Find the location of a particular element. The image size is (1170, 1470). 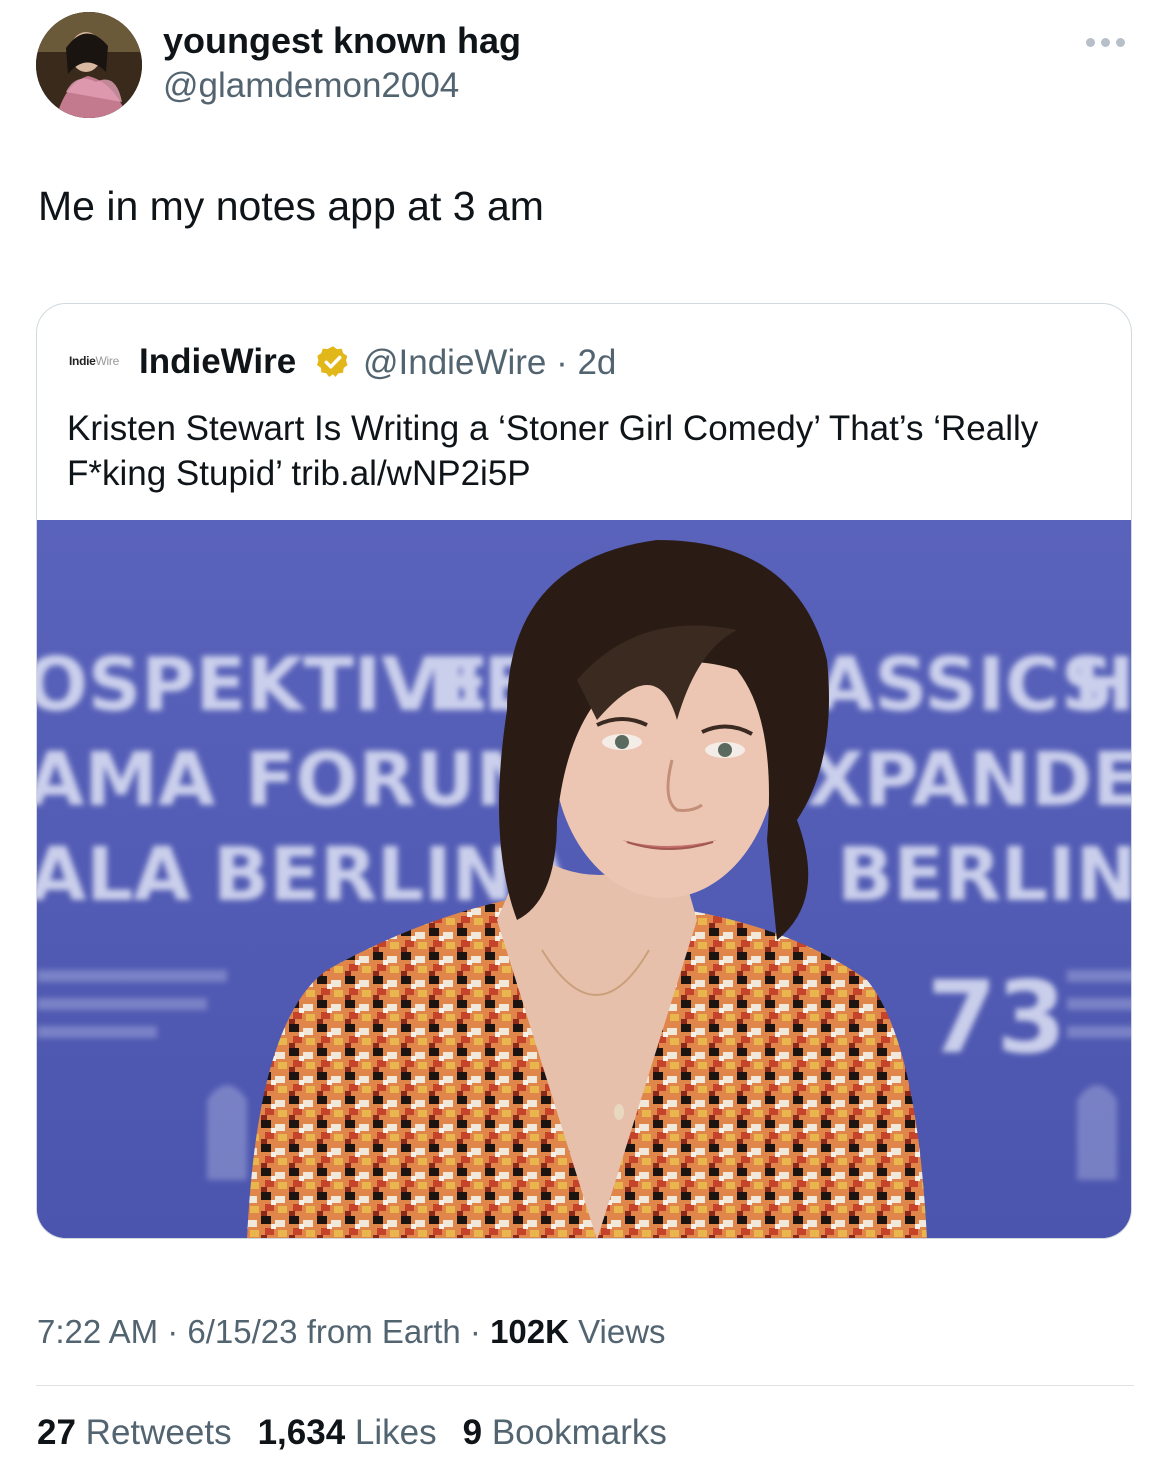

indiewire-logo: IndieWire is located at coordinates (94, 361).